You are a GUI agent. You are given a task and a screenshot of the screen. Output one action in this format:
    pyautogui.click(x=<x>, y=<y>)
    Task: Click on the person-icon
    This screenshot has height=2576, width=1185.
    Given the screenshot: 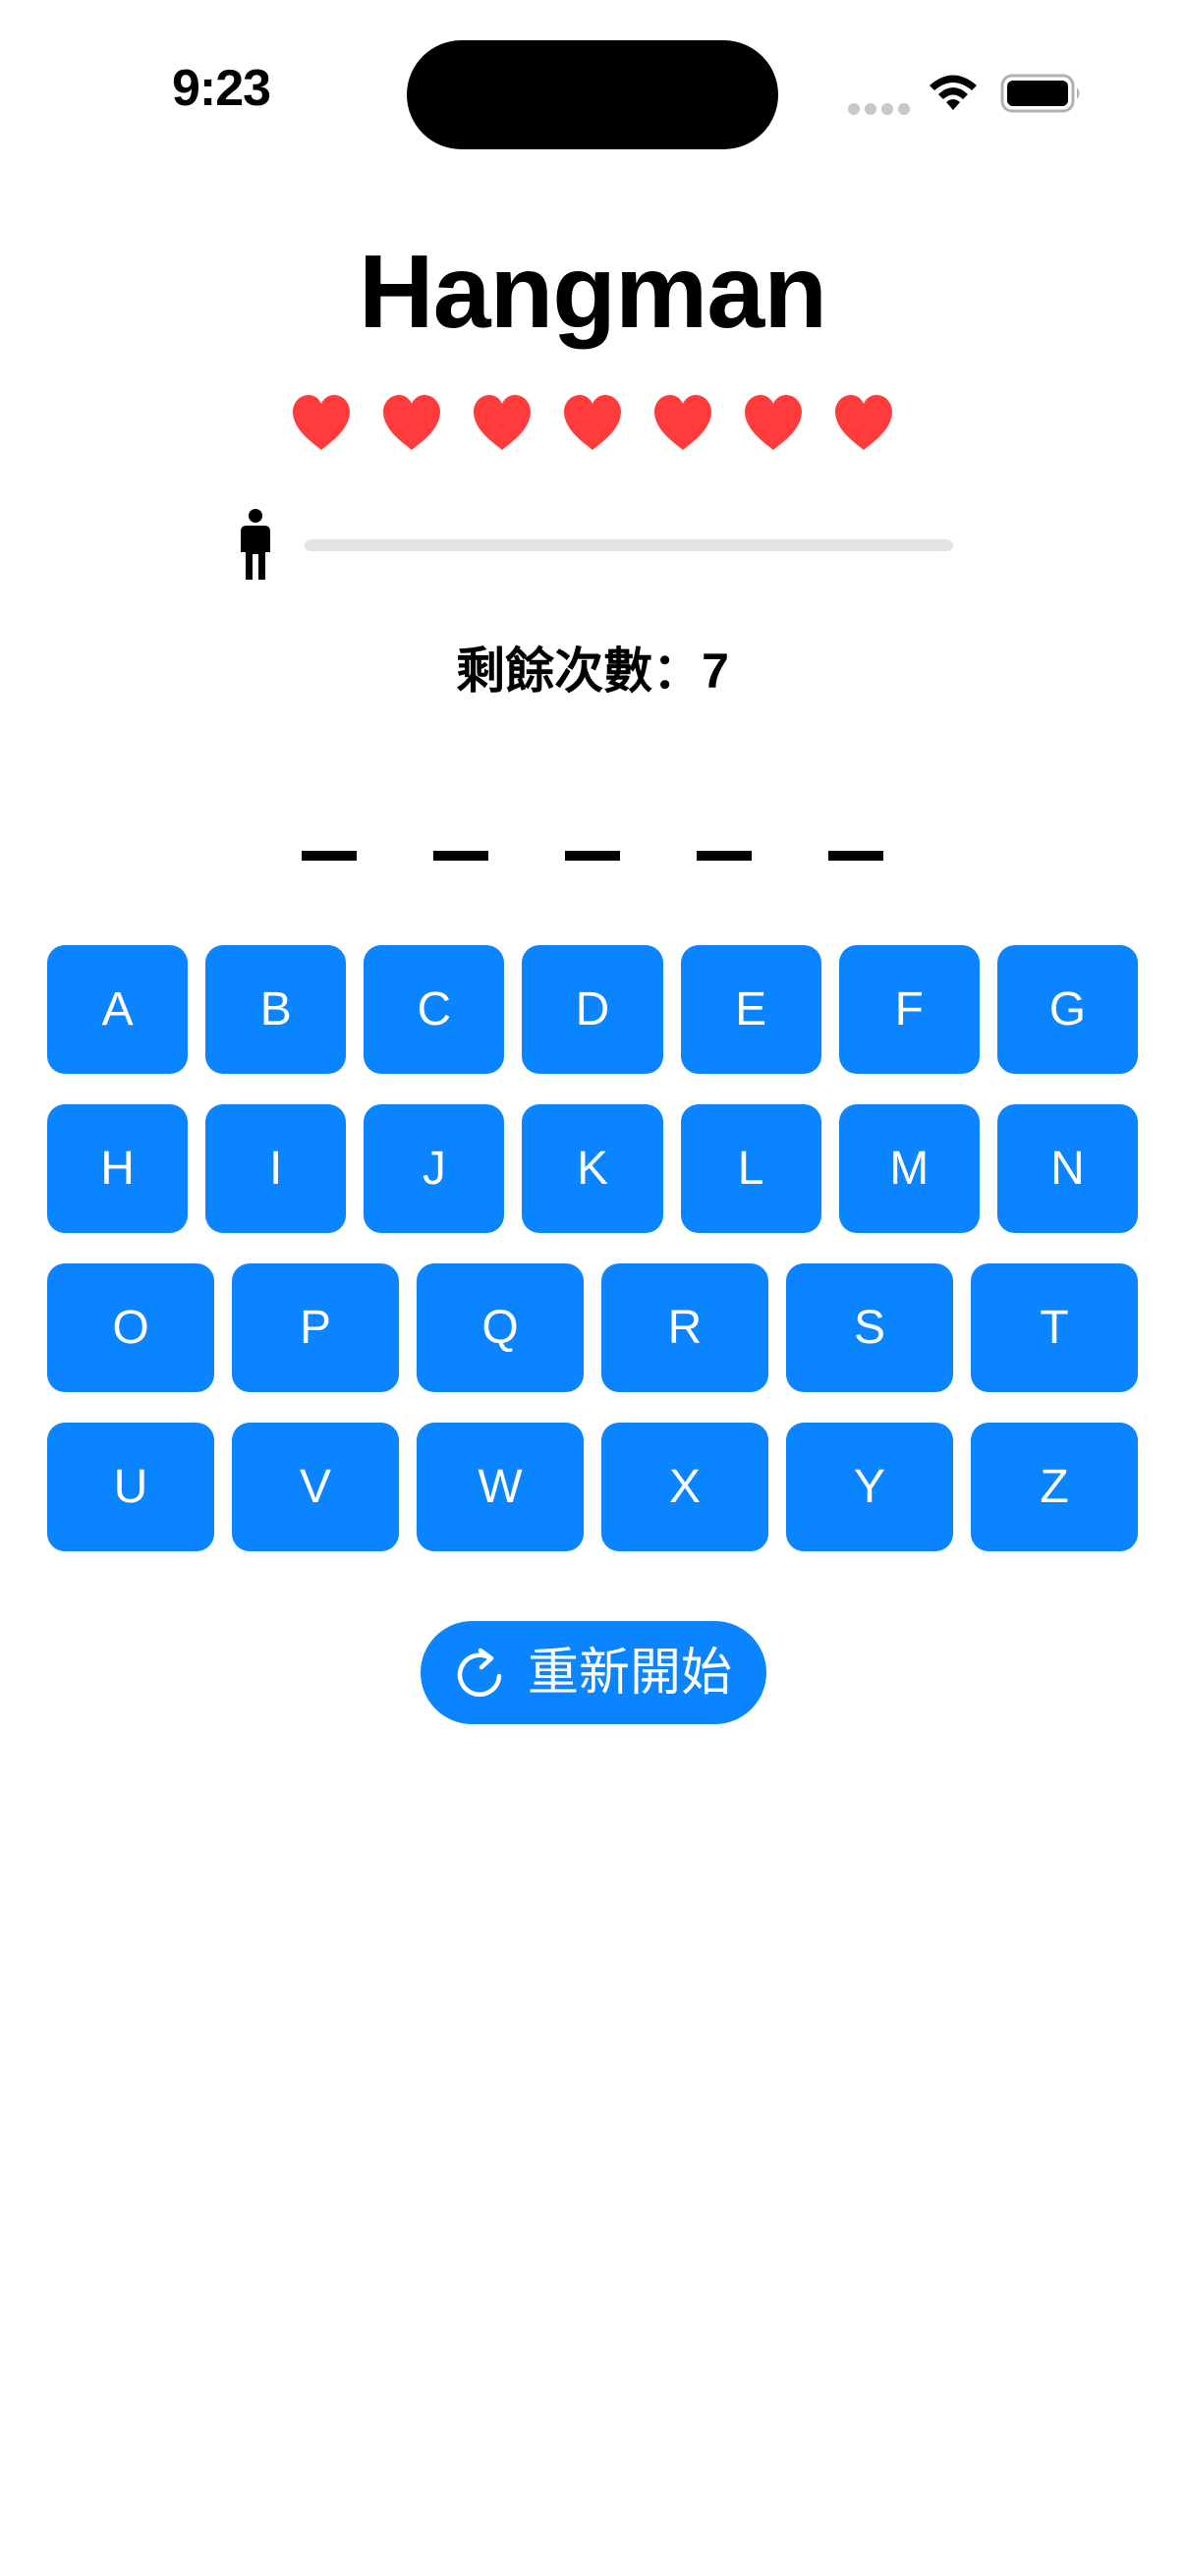 What is the action you would take?
    pyautogui.click(x=256, y=544)
    